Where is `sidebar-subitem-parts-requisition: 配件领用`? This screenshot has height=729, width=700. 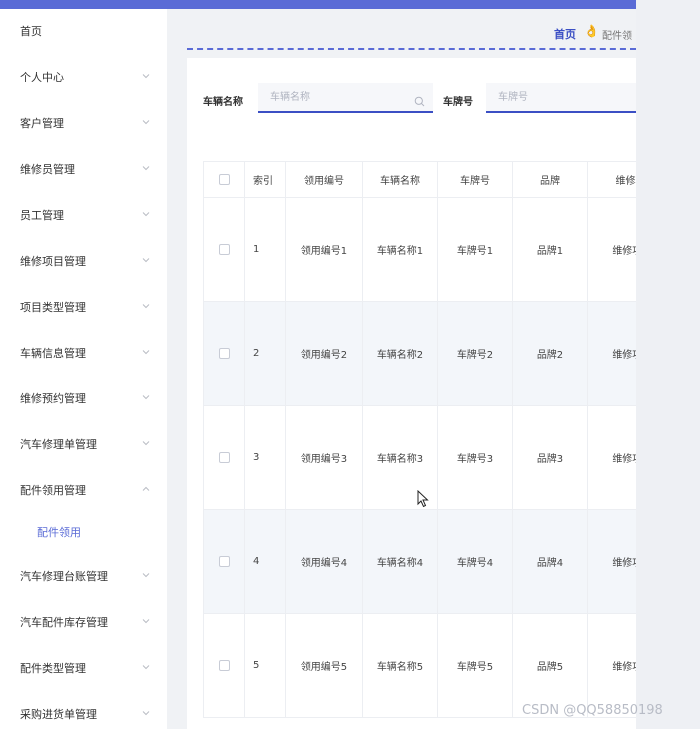 sidebar-subitem-parts-requisition: 配件领用 is located at coordinates (83, 532).